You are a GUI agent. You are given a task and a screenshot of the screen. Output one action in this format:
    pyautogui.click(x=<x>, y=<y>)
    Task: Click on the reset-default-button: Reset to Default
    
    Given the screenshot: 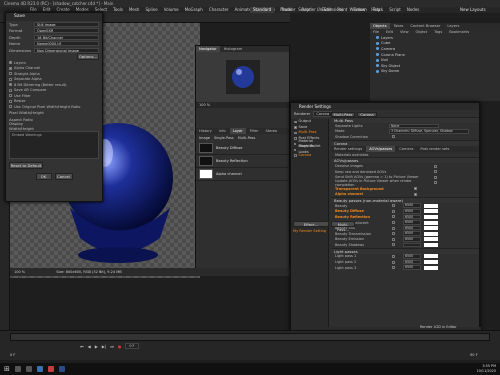 What is the action you would take?
    pyautogui.click(x=26, y=165)
    